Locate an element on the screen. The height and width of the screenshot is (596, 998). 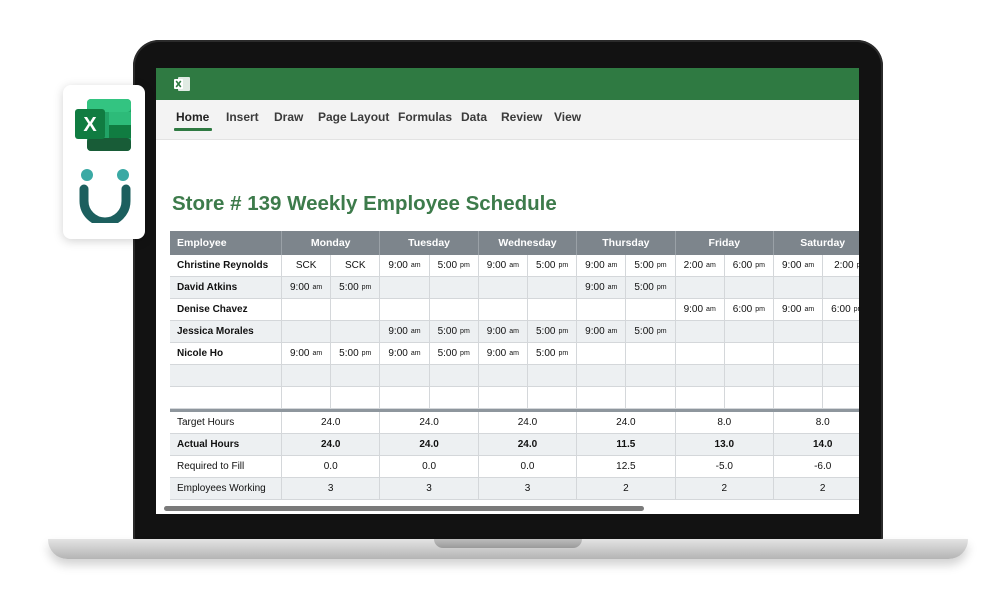
summary-value: 13.0 is located at coordinates (724, 445).